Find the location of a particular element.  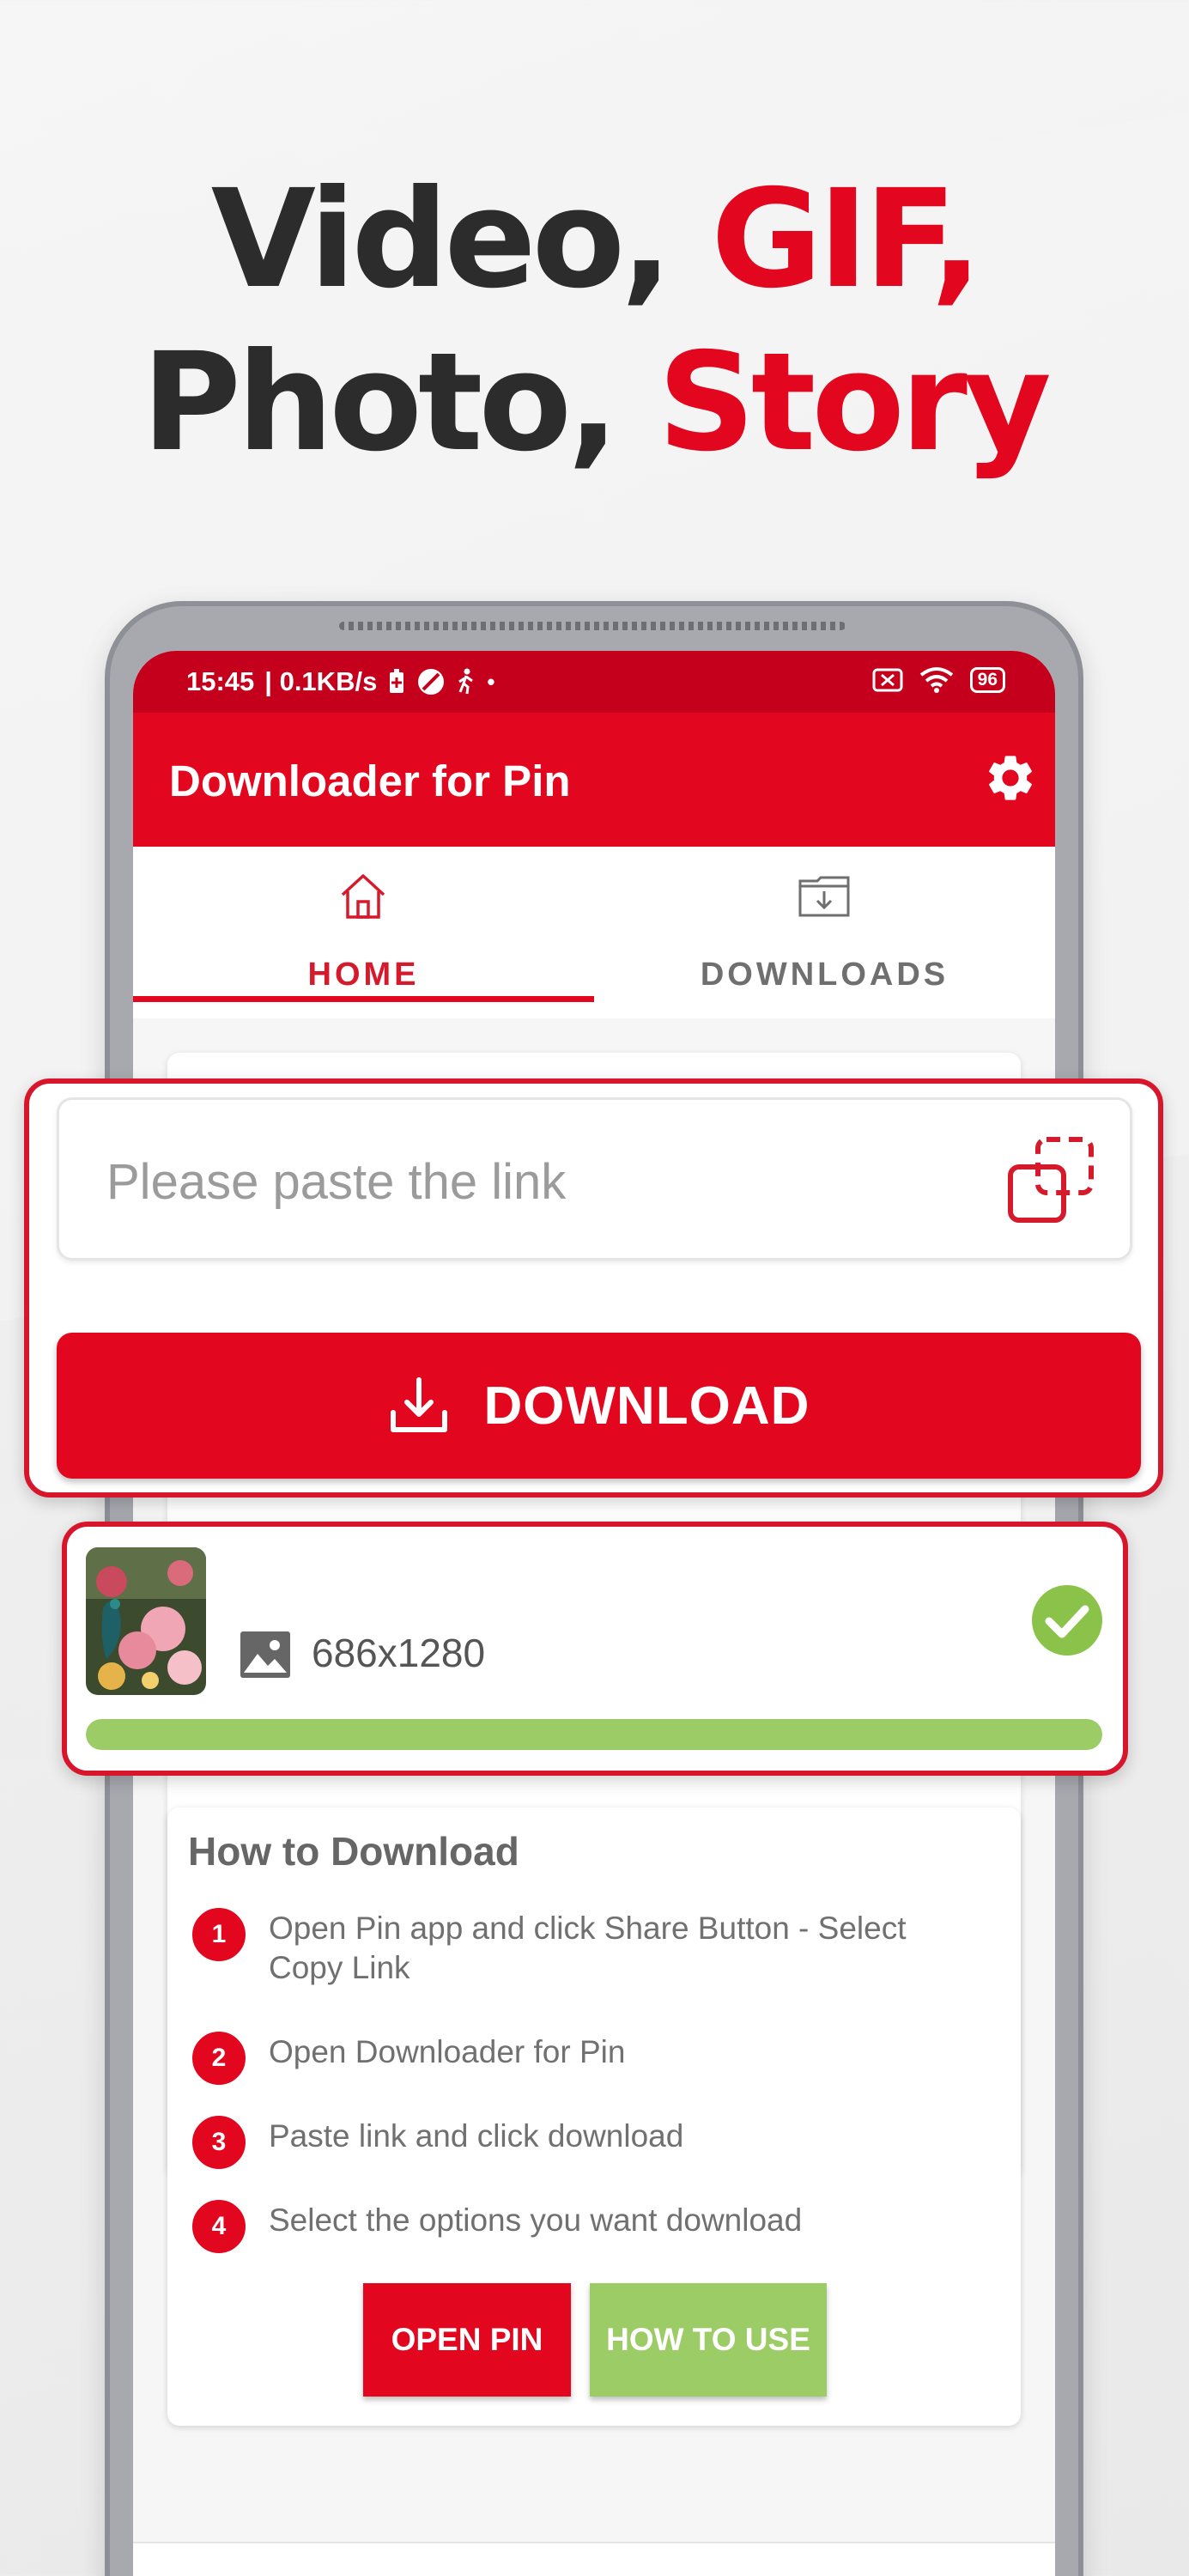

step-number: 2 is located at coordinates (219, 2058).